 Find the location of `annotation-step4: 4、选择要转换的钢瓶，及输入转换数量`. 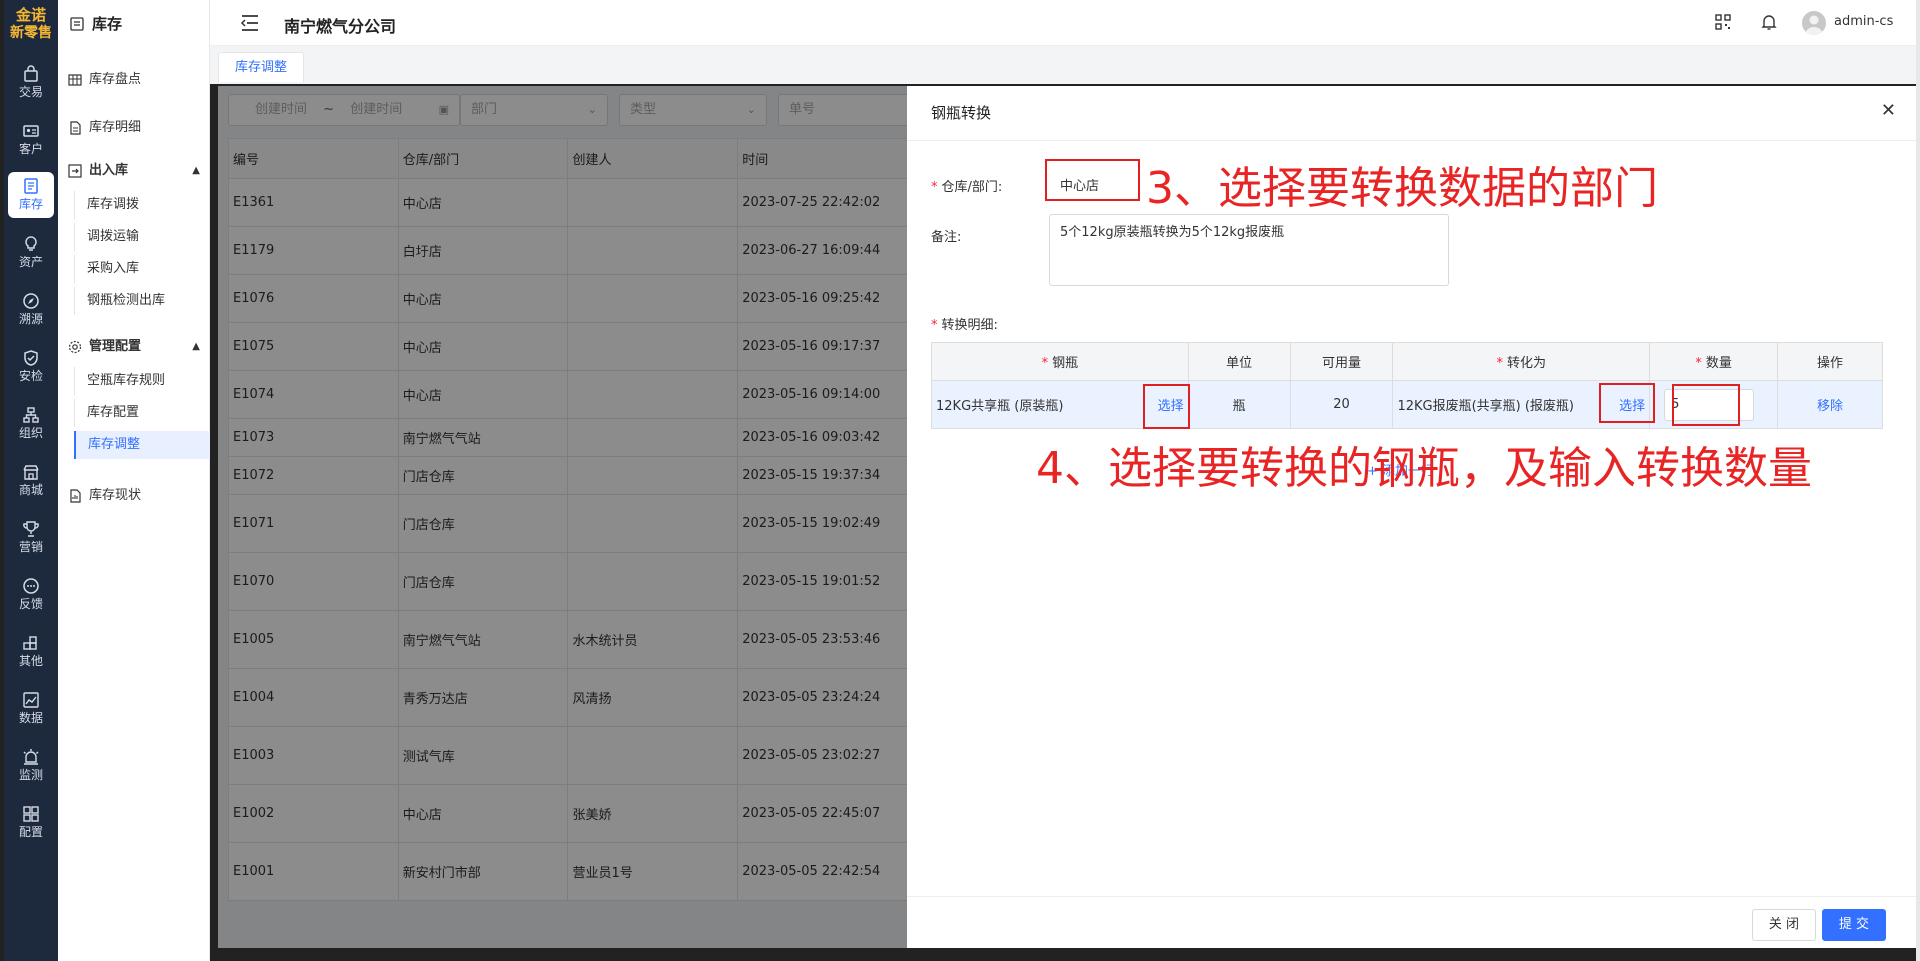

annotation-step4: 4、选择要转换的钢瓶，及输入转换数量 is located at coordinates (1424, 468).